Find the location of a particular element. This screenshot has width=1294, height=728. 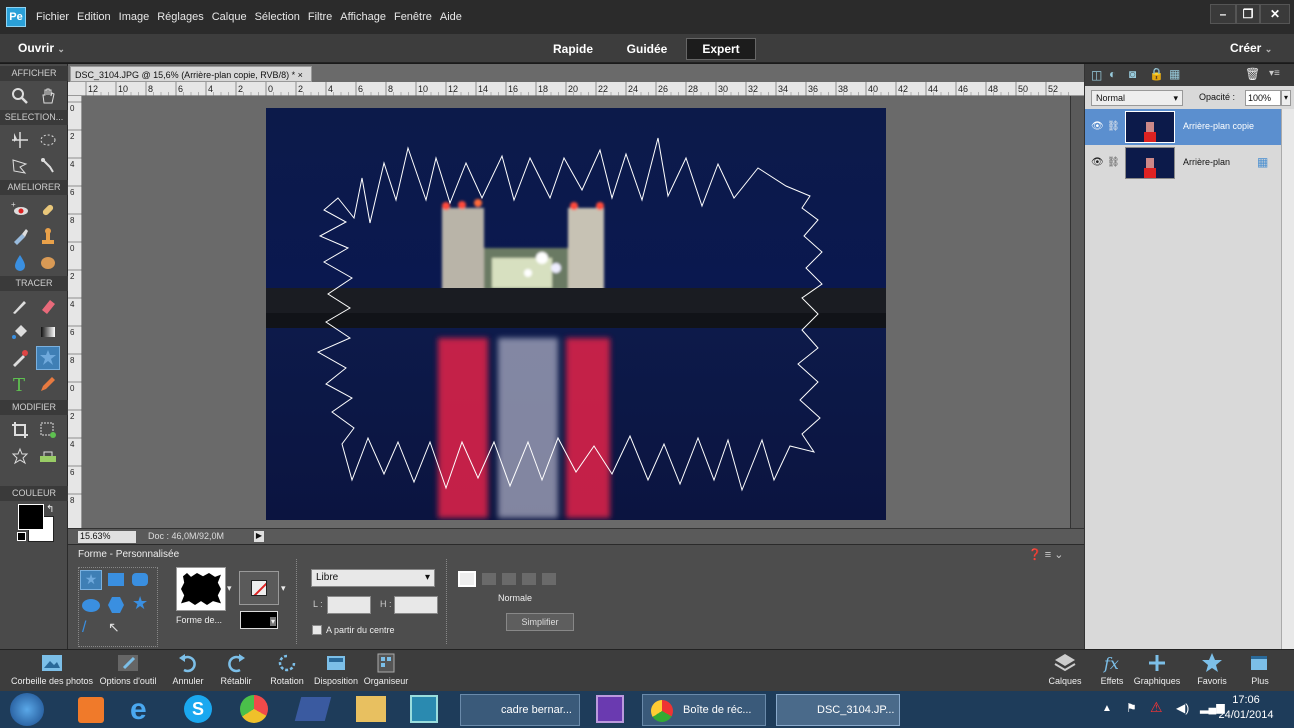

ie-icon: e is located at coordinates (146, 710).